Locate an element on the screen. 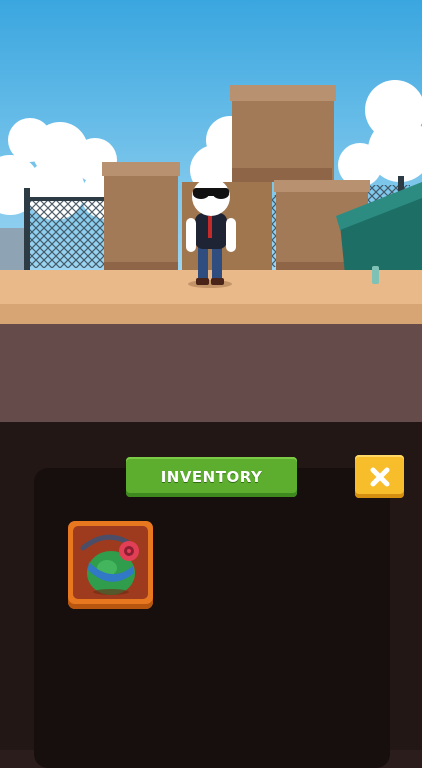  bottle is located at coordinates (375, 275).